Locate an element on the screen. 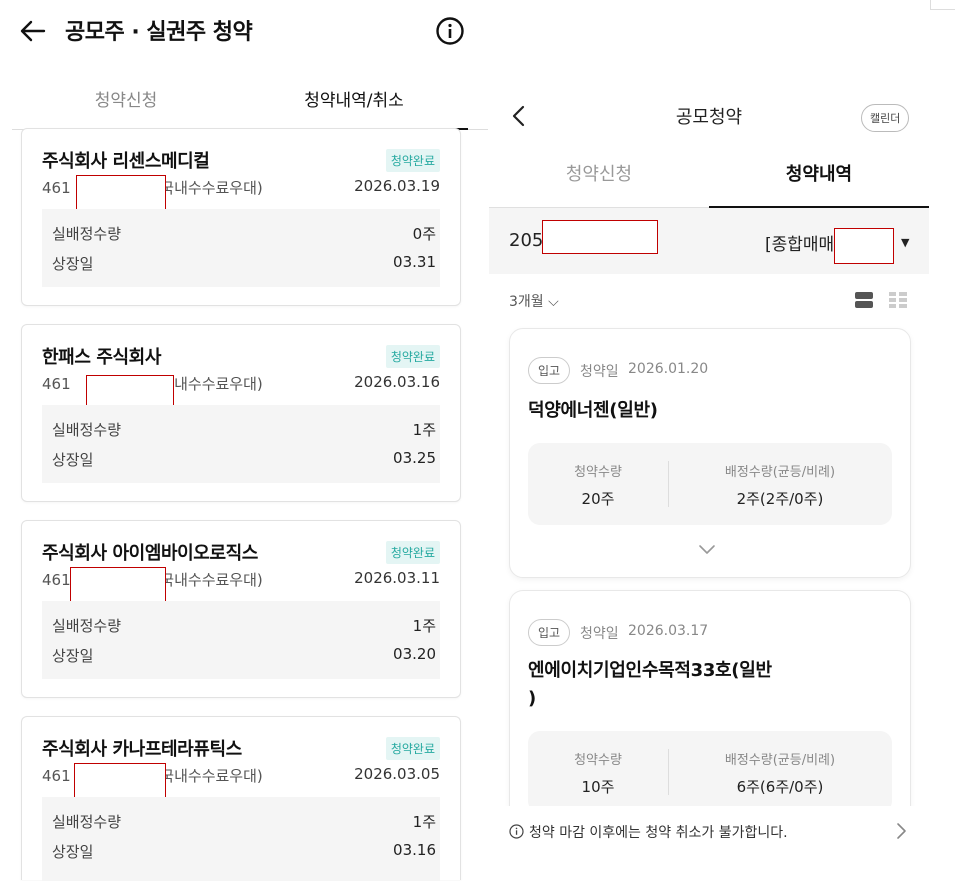  qty-value: 10주 is located at coordinates (598, 787).